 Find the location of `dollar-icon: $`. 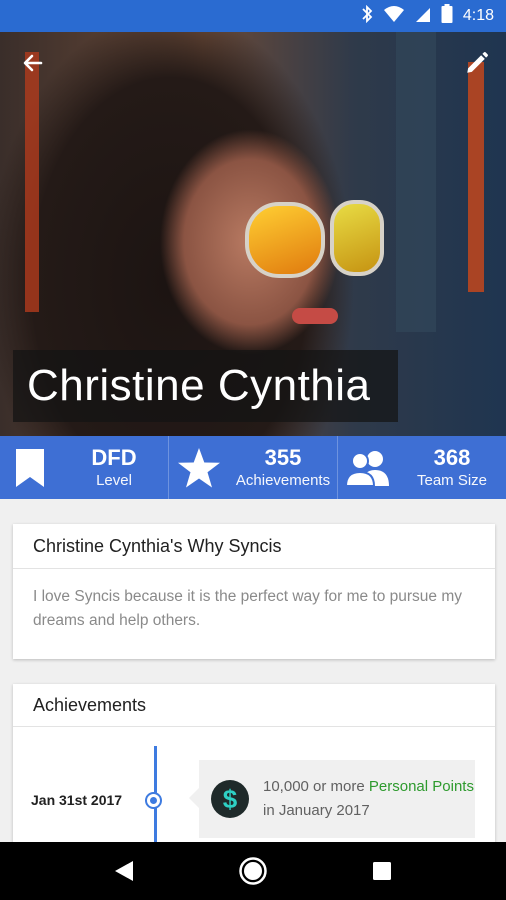

dollar-icon: $ is located at coordinates (230, 799).